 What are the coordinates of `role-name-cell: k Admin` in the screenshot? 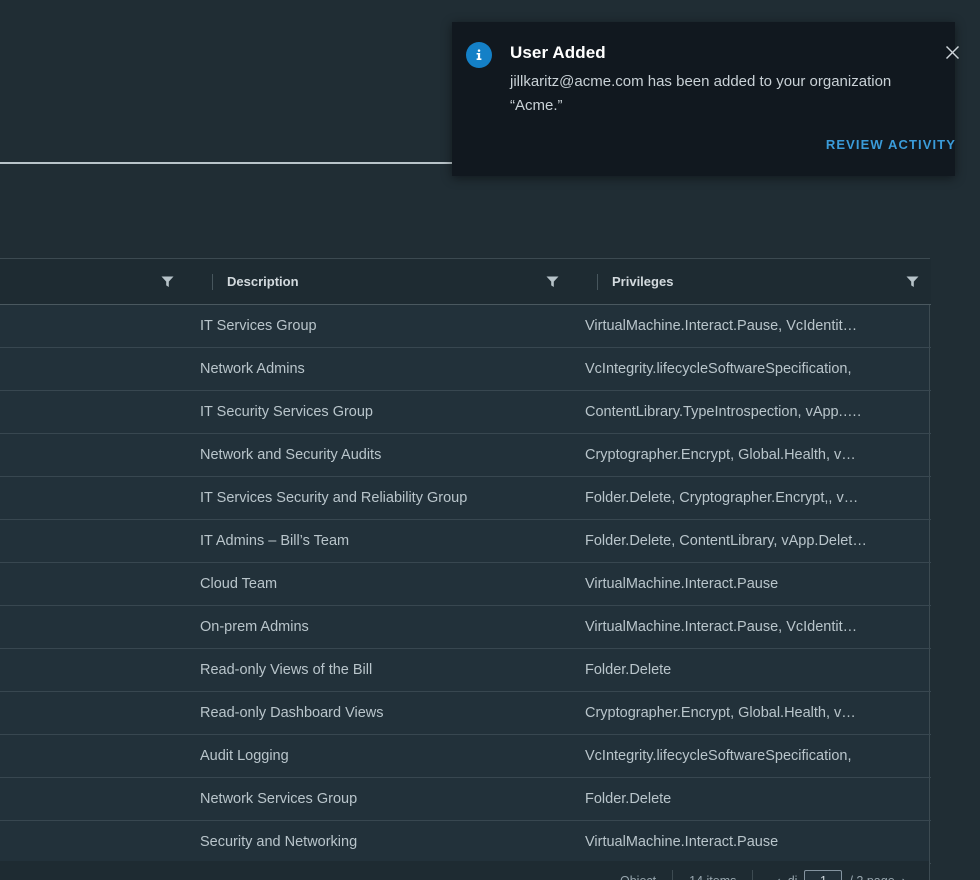 It's located at (93, 799).